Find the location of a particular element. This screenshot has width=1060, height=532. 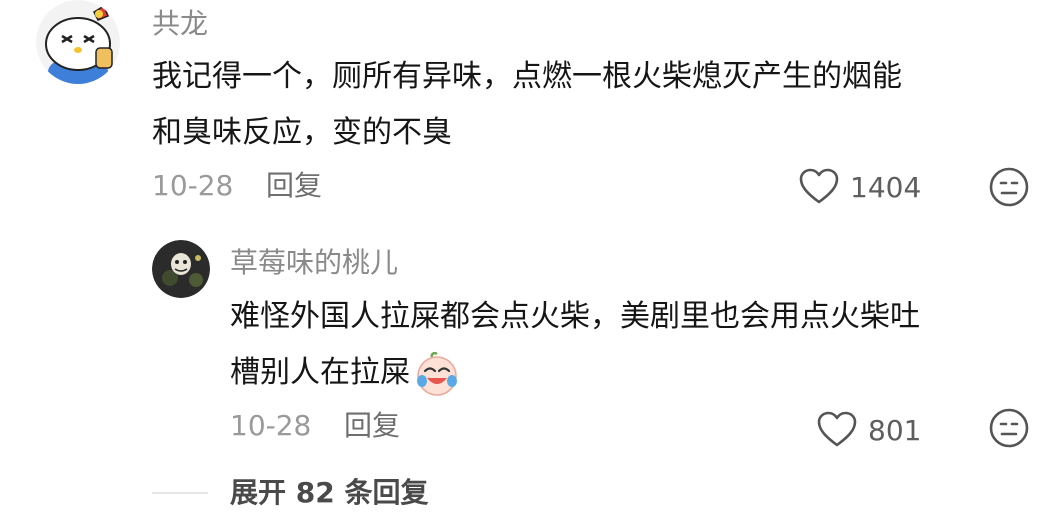

comment-like-count: 1404 is located at coordinates (886, 187).